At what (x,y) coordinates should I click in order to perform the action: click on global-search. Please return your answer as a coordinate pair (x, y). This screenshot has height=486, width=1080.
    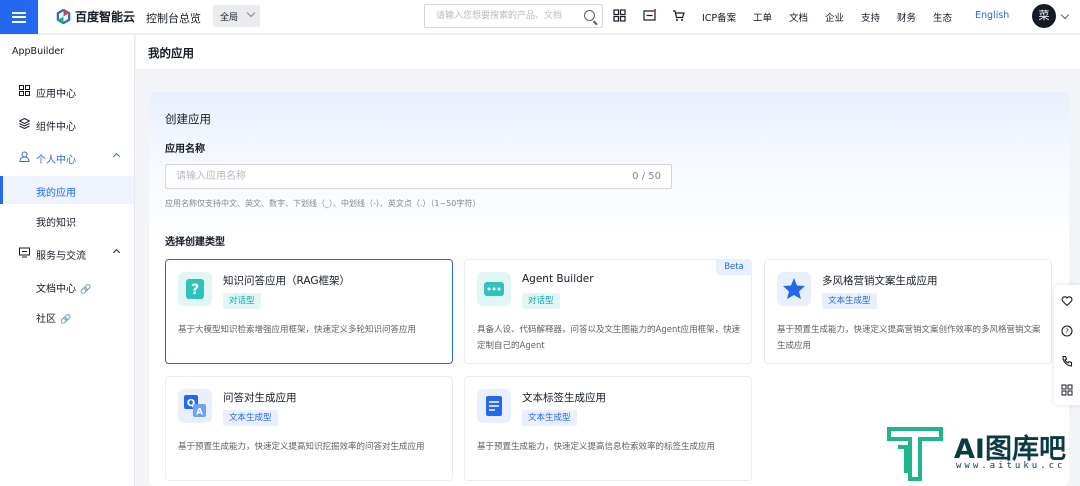
    Looking at the image, I should click on (513, 16).